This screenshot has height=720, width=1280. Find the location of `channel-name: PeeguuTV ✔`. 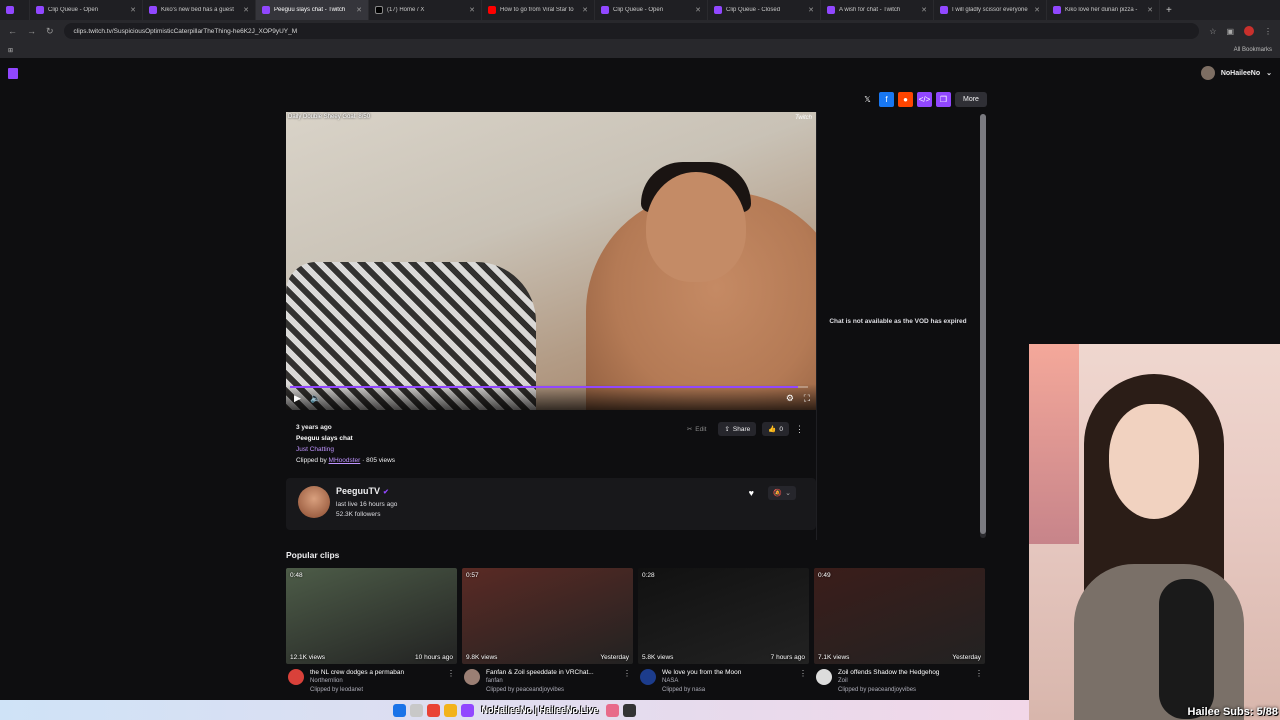

channel-name: PeeguuTV ✔ is located at coordinates (362, 491).